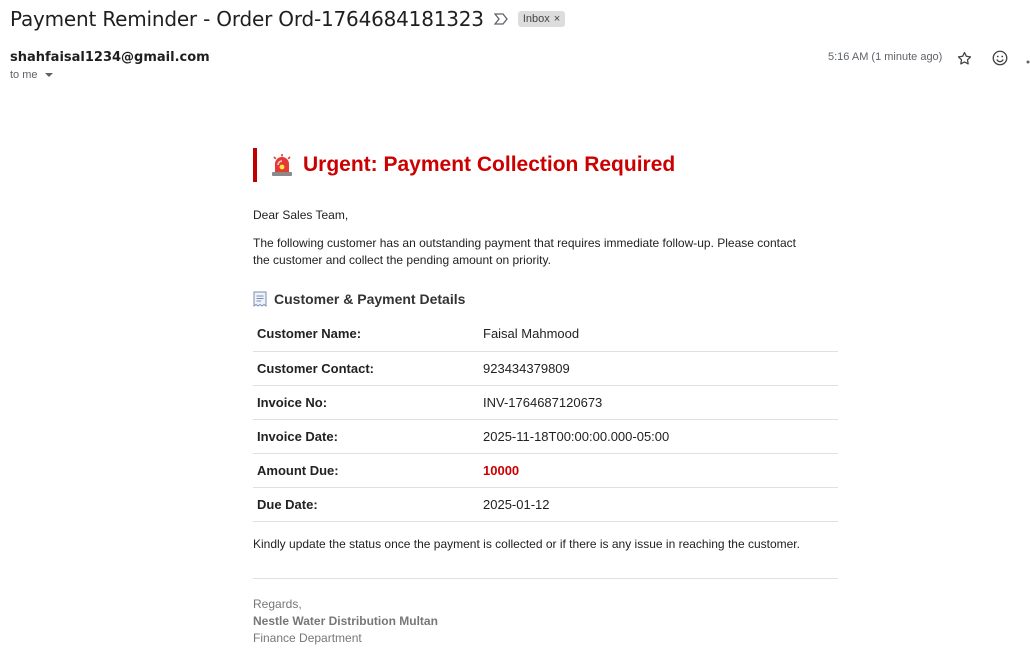 This screenshot has width=1030, height=654. I want to click on table-row: Invoice No: INV-1764687120673, so click(545, 402).